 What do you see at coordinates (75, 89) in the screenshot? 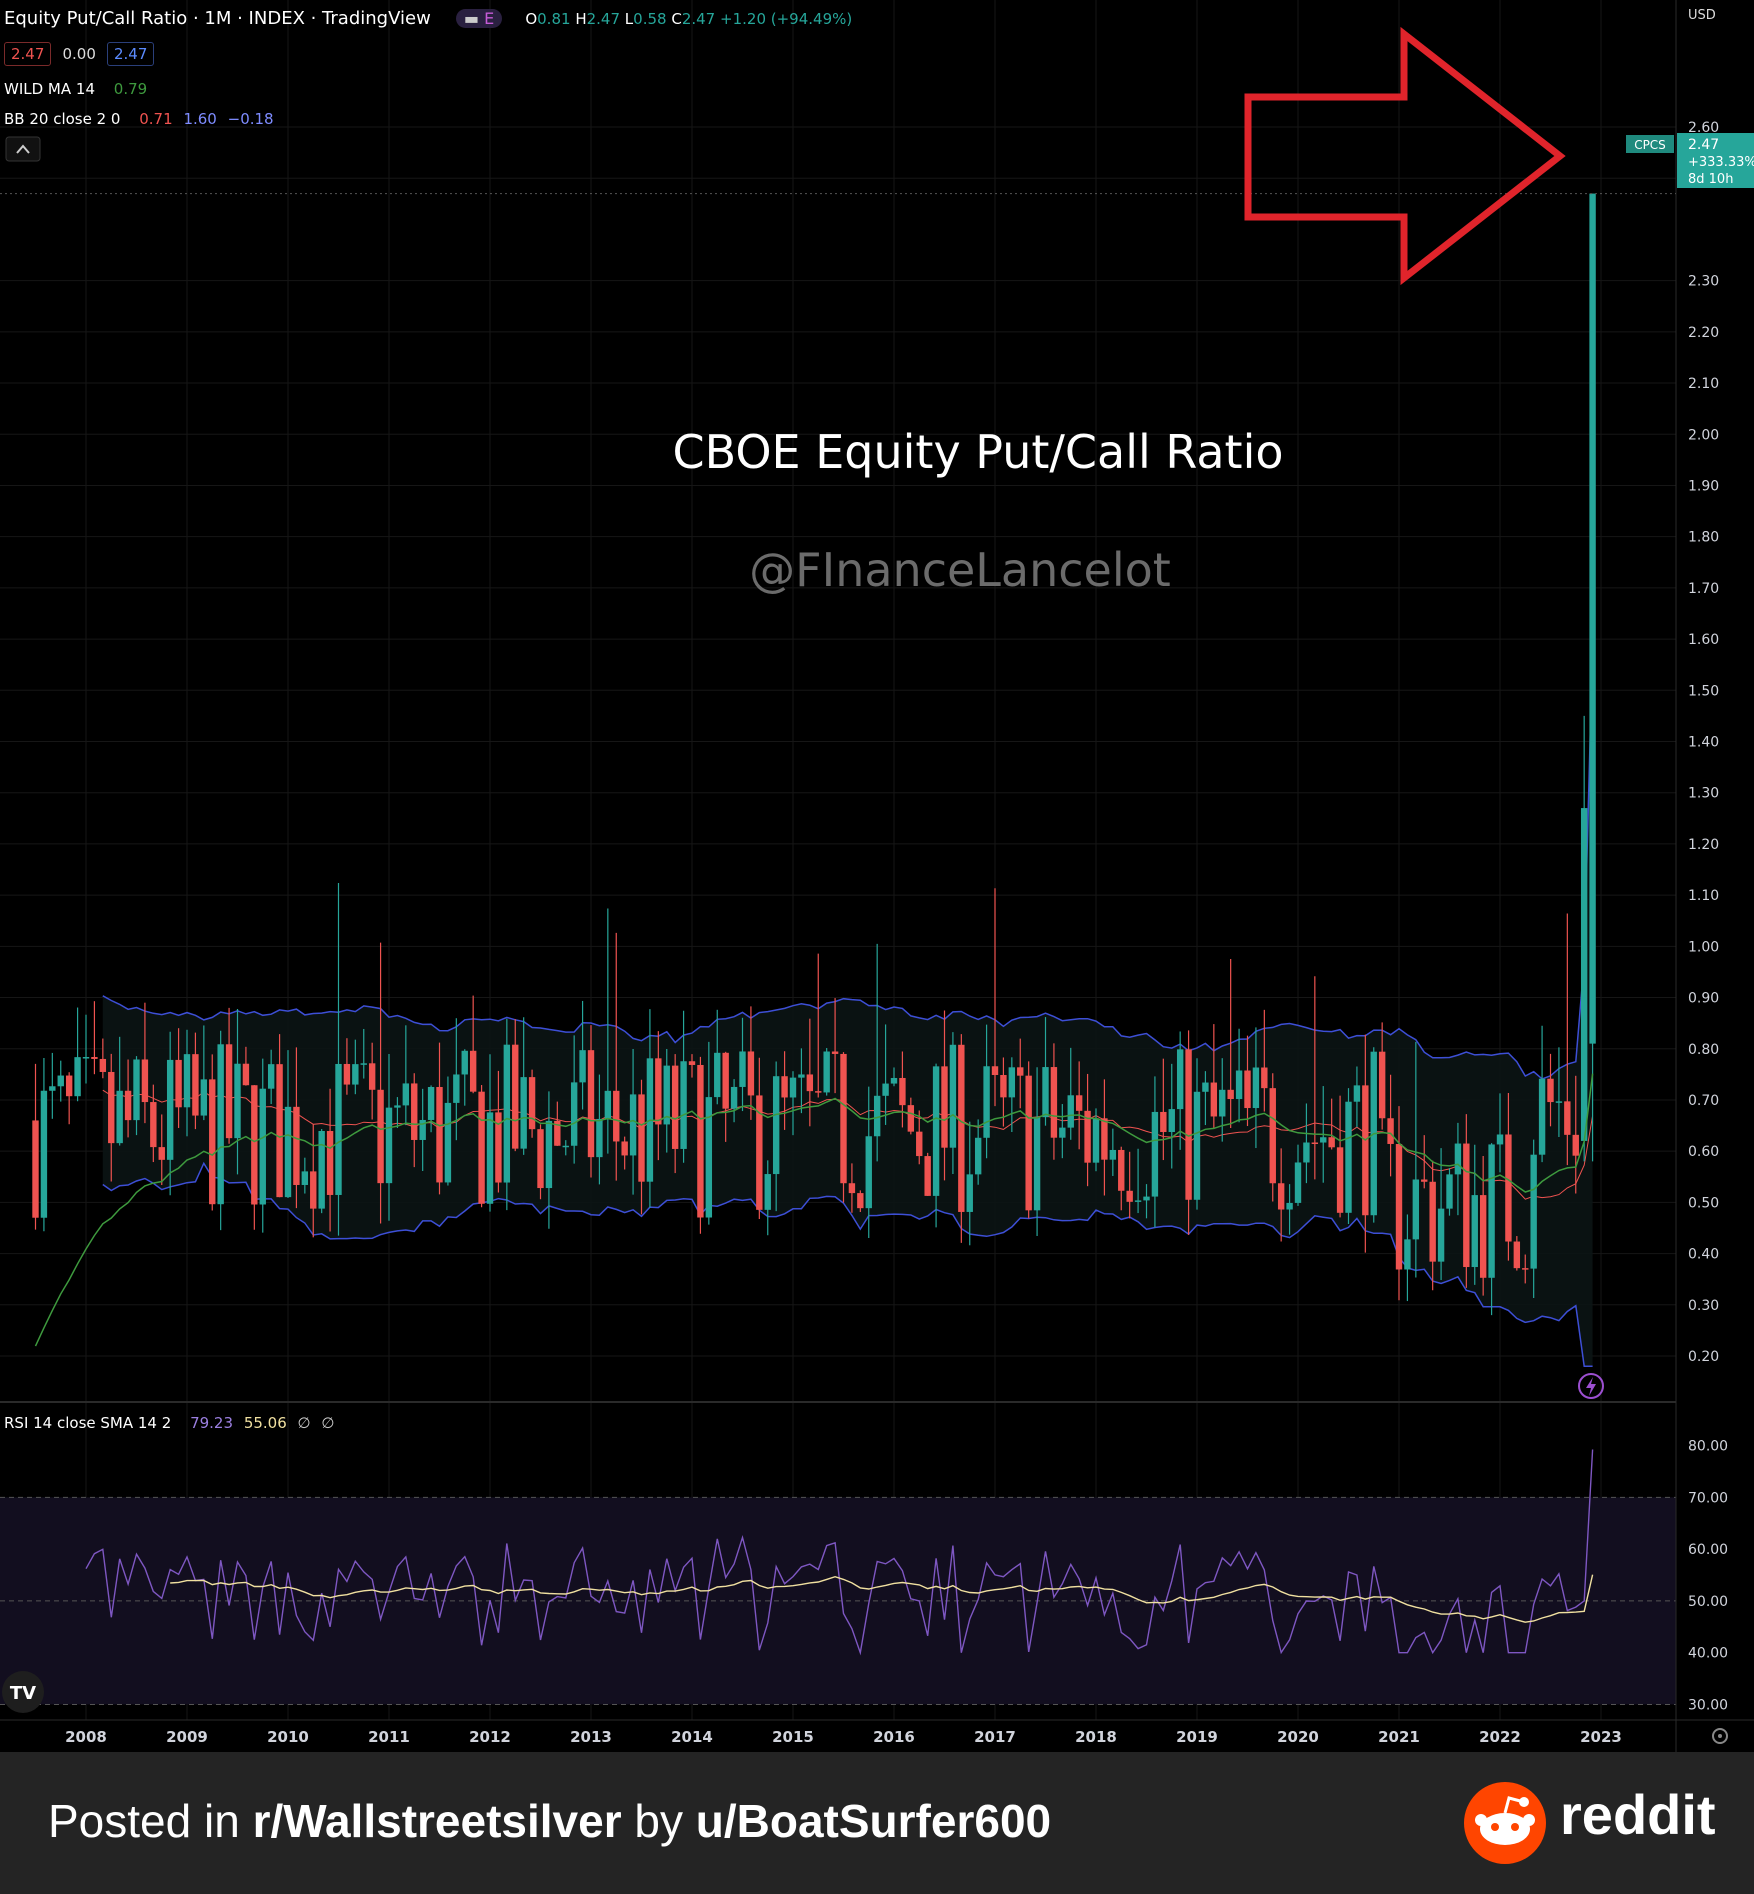
I see `wild-ma-legend: WILD MA 14 0.79` at bounding box center [75, 89].